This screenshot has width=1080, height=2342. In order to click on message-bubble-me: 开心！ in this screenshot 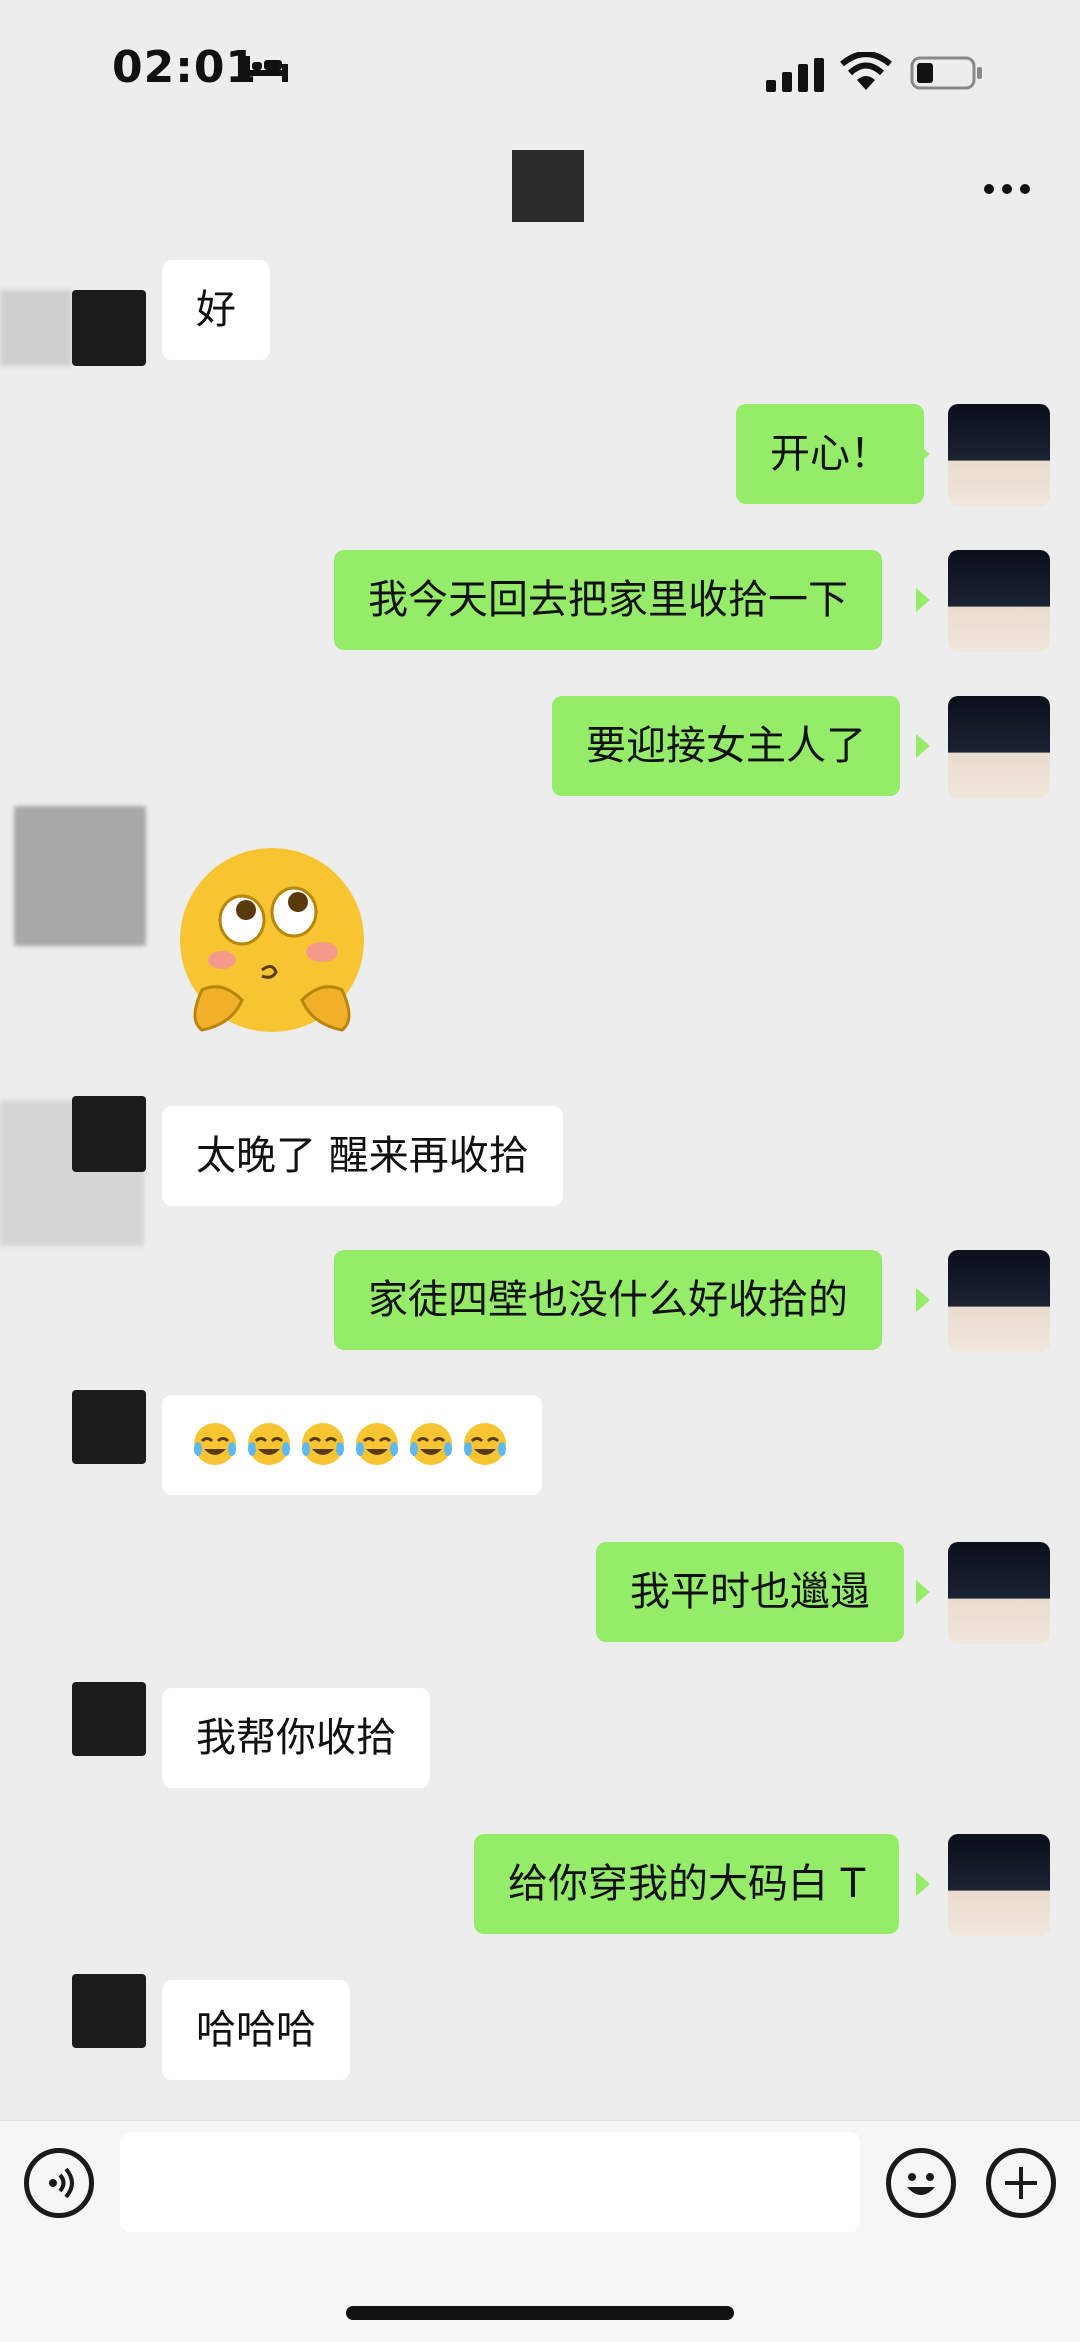, I will do `click(830, 454)`.